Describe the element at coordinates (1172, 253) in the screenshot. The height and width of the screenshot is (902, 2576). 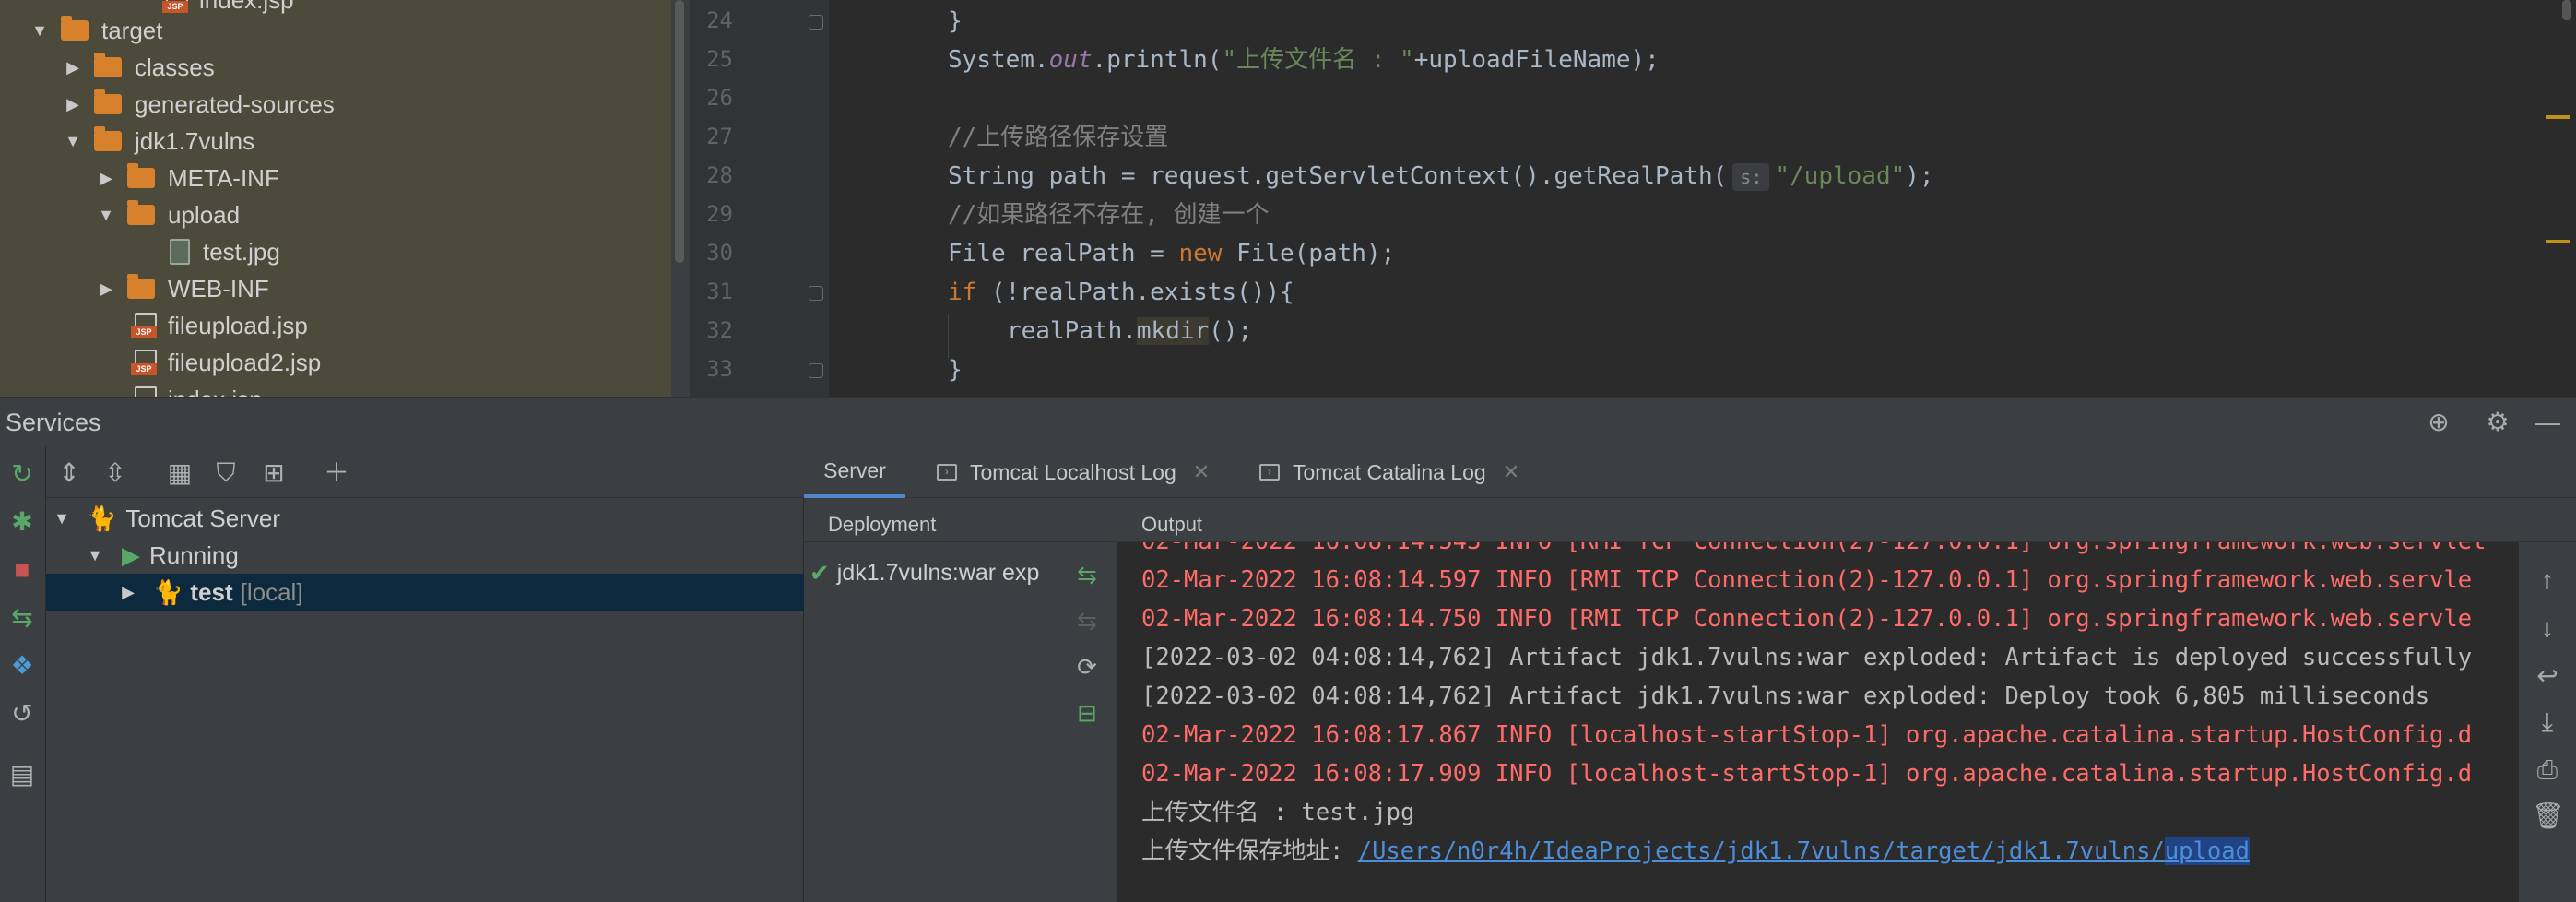
I see `code-line-30: File realPath = new File(path);` at that location.